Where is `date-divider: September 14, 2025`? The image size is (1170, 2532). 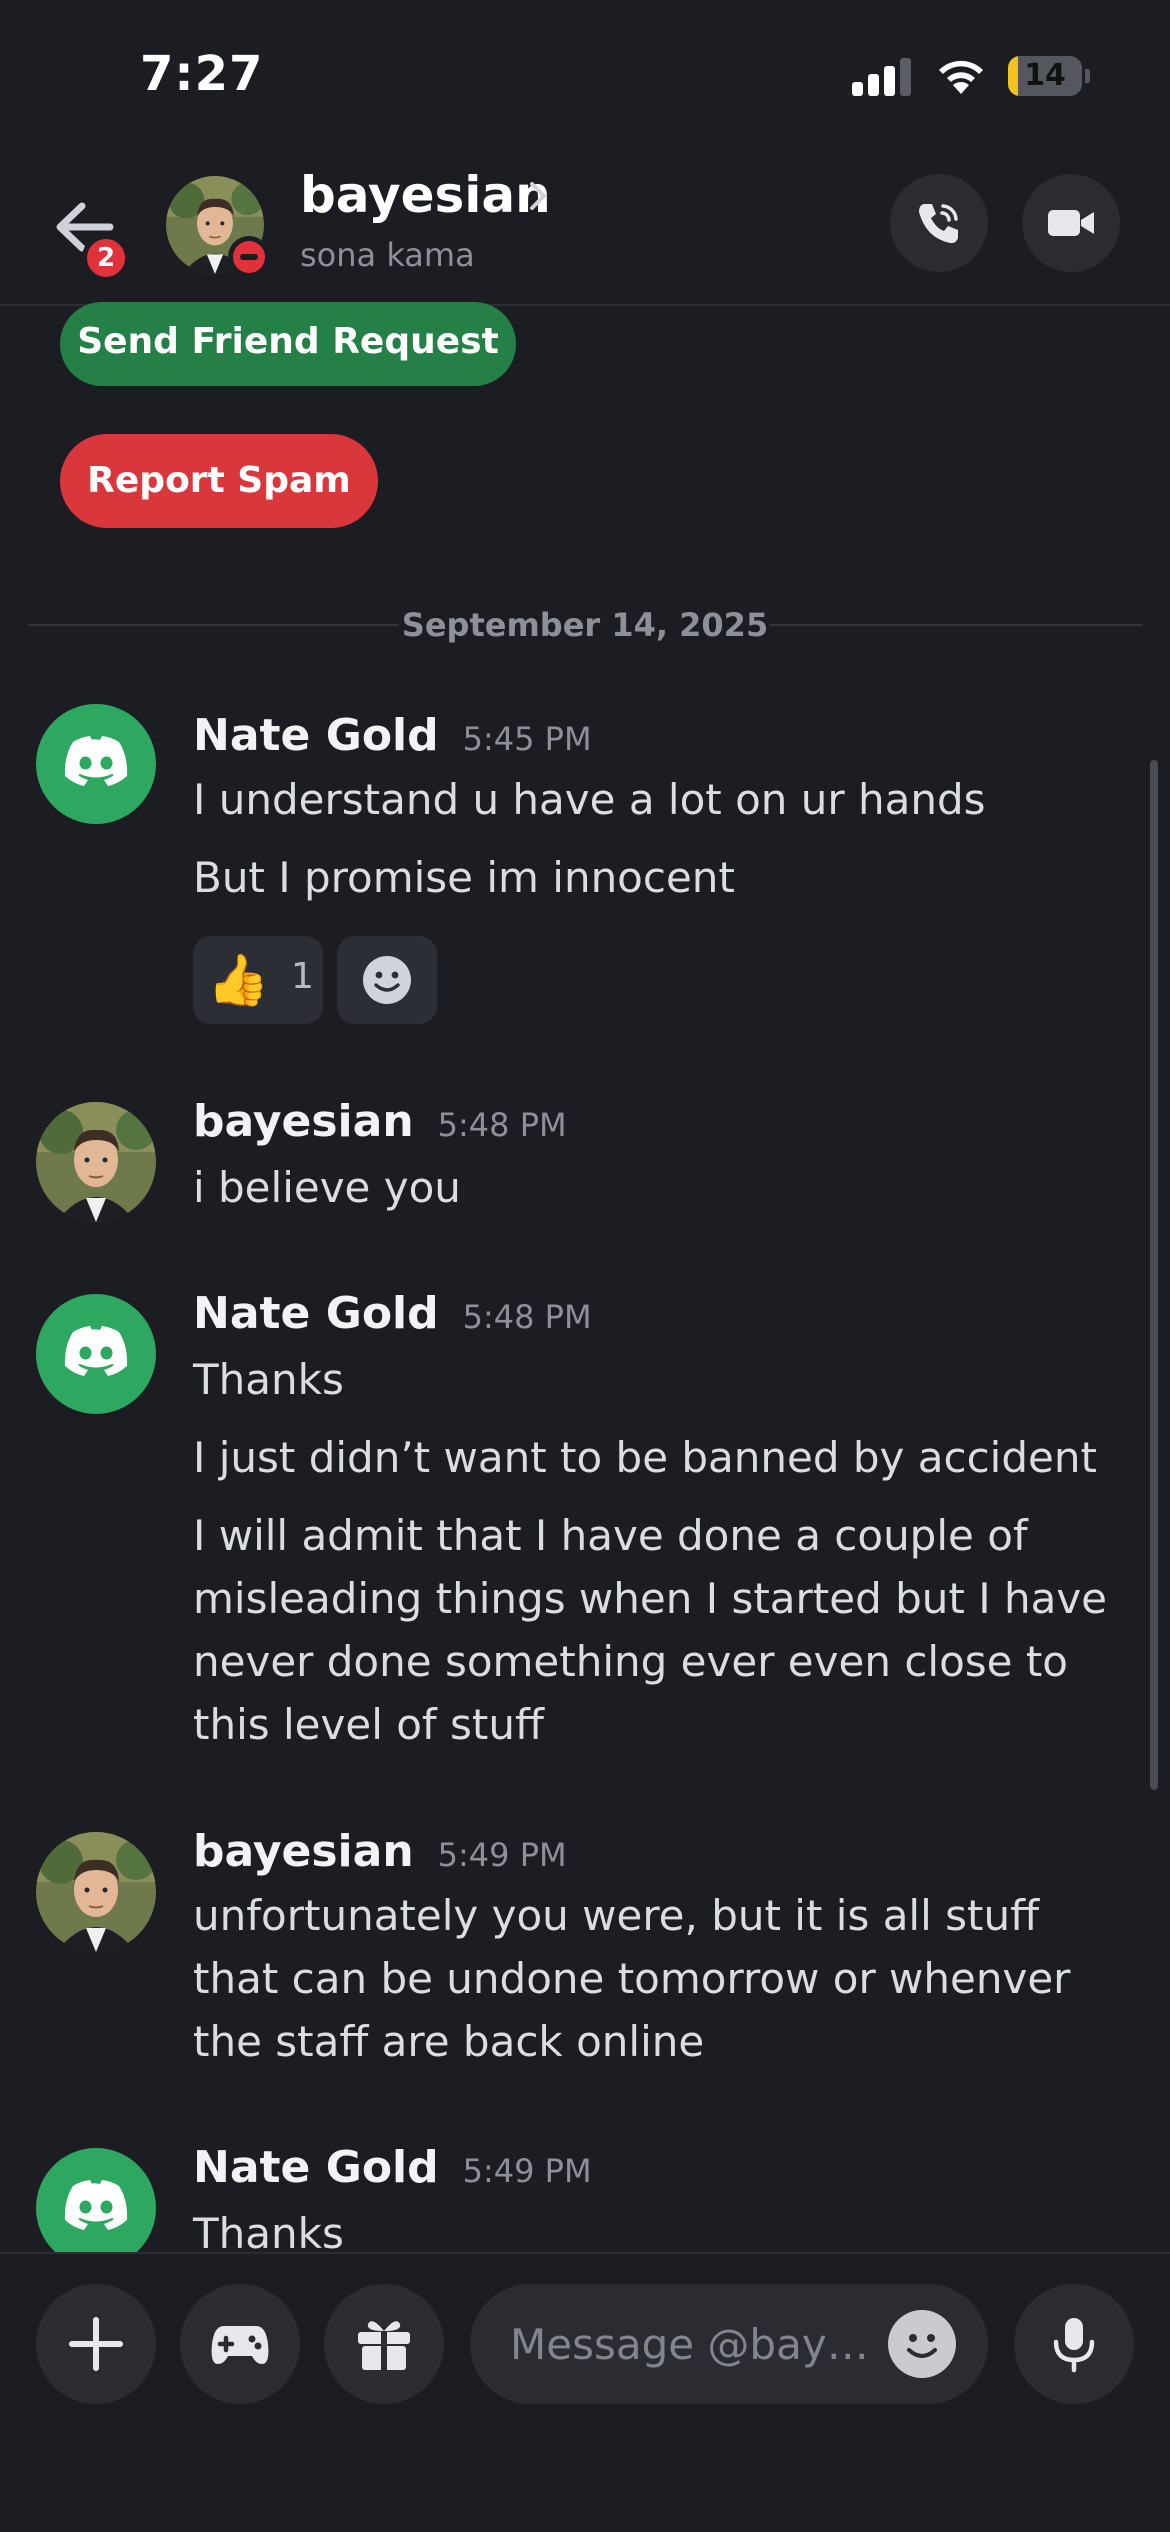
date-divider: September 14, 2025 is located at coordinates (585, 625).